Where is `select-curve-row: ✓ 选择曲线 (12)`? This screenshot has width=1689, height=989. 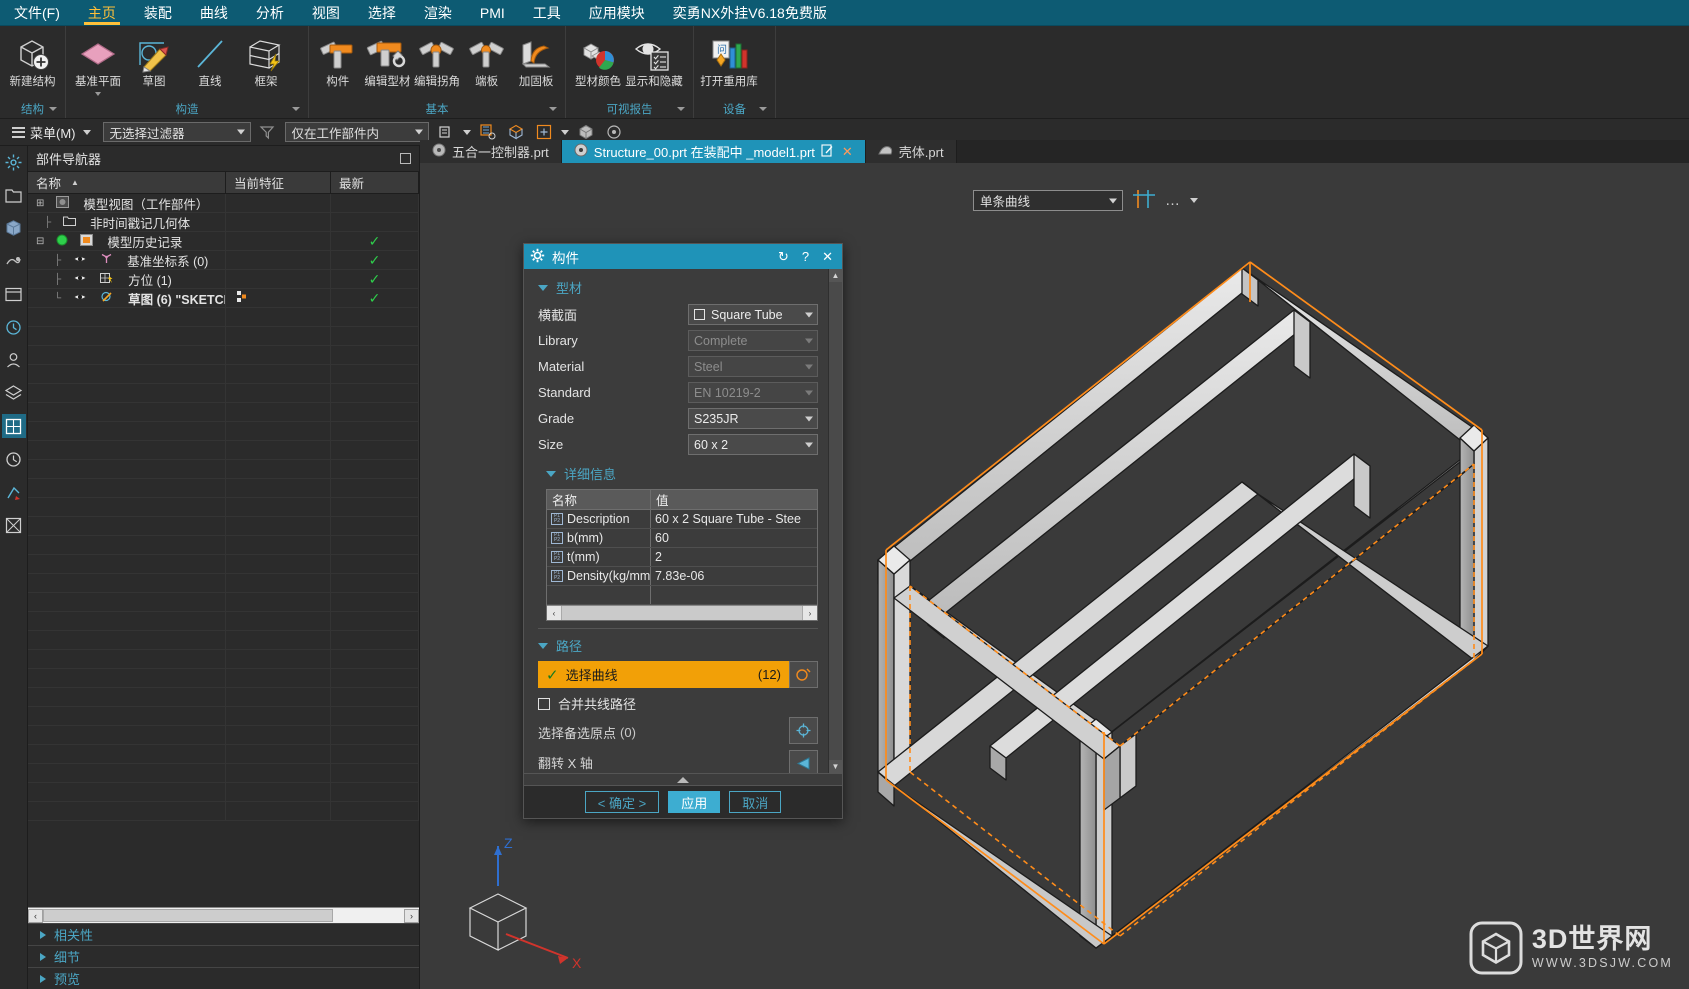
select-curve-row: ✓ 选择曲线 (12) is located at coordinates (663, 674).